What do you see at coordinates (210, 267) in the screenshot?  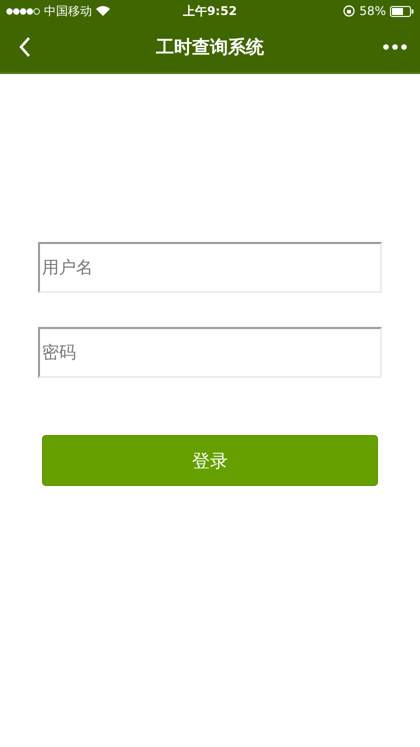 I see `input-field: 用户名` at bounding box center [210, 267].